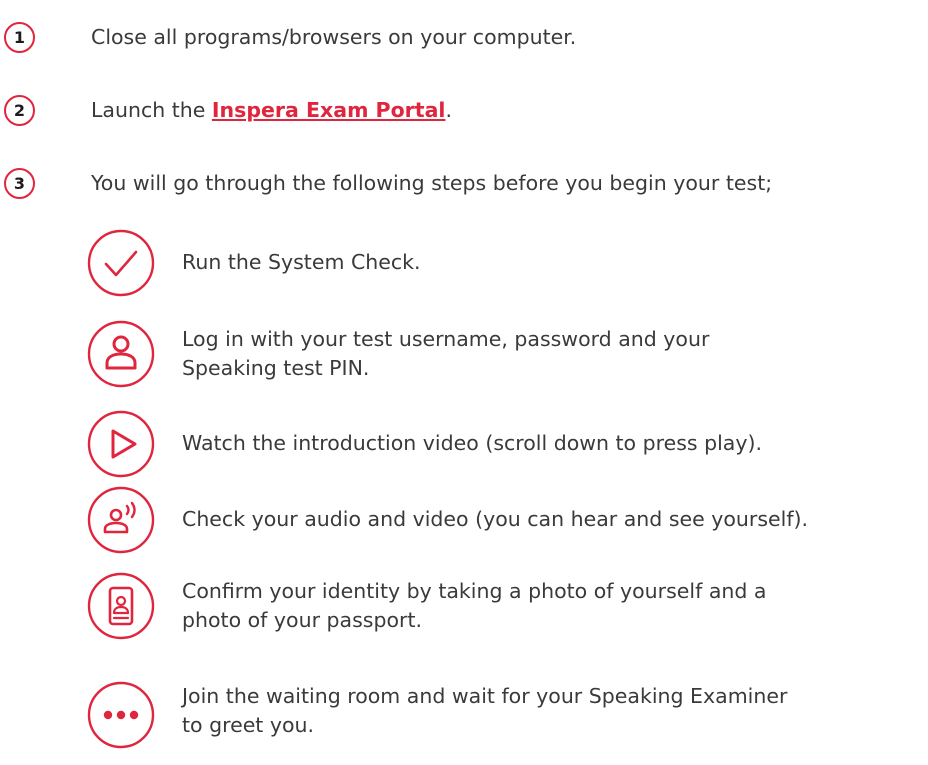 This screenshot has height=765, width=928. What do you see at coordinates (121, 715) in the screenshot?
I see `more-icon` at bounding box center [121, 715].